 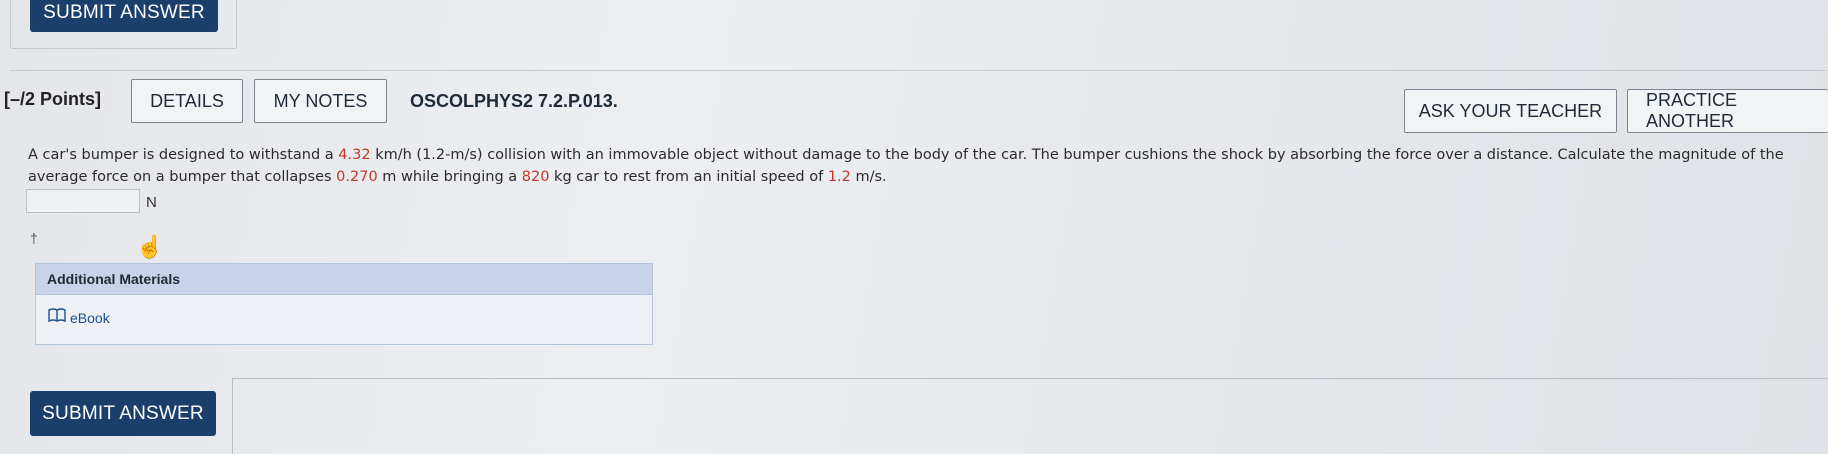 I want to click on dagger-mark: †, so click(x=34, y=238).